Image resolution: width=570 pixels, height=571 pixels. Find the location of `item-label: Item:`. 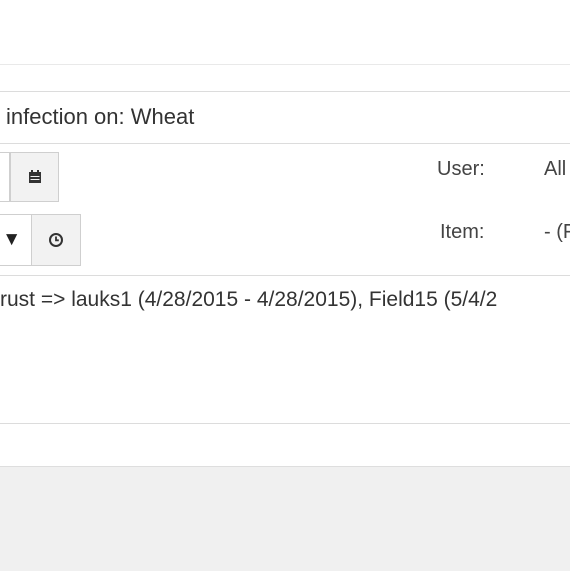

item-label: Item: is located at coordinates (462, 232).